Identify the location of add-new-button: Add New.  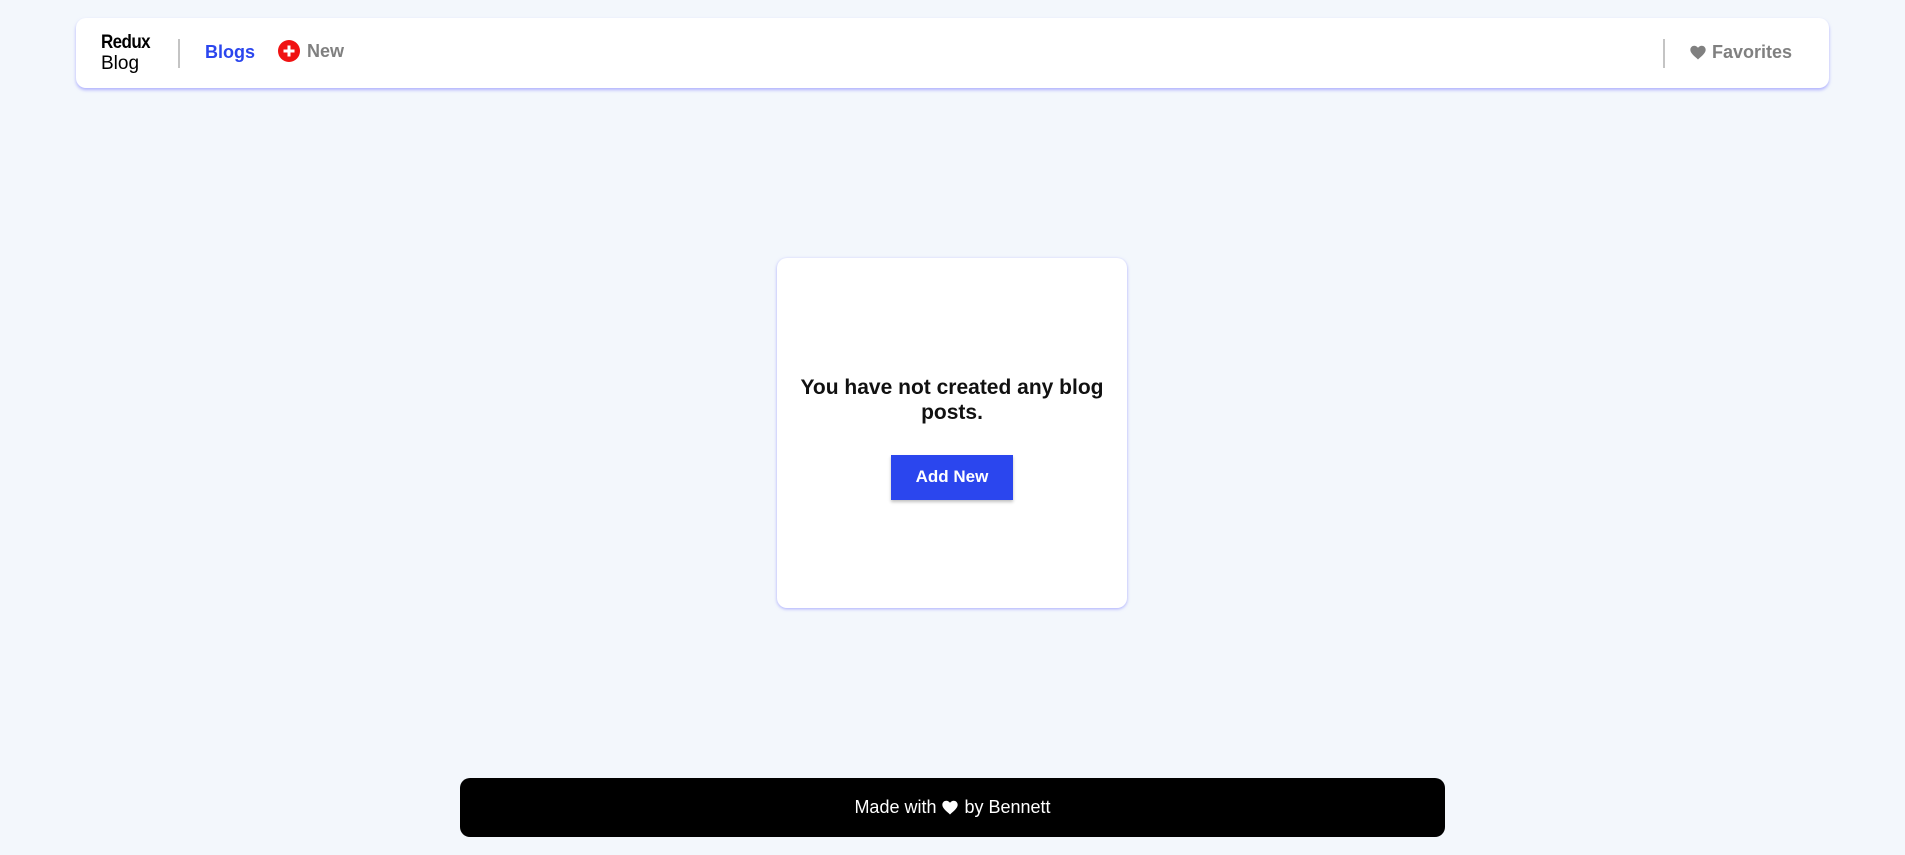
(952, 477).